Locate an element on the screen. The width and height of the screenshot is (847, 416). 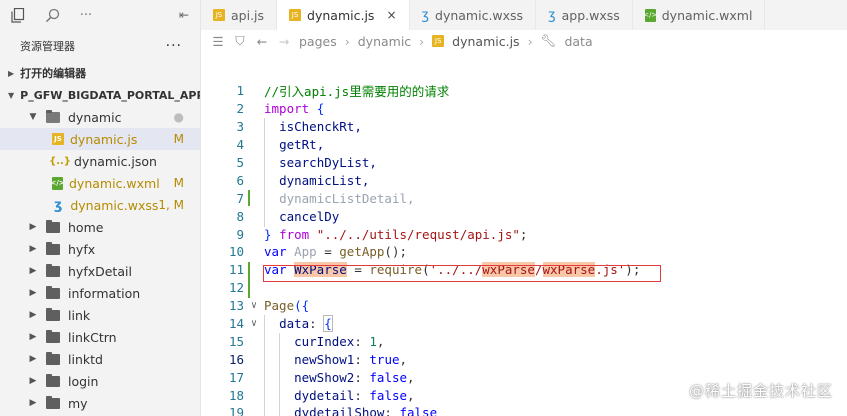
wxml-file-icon: </> is located at coordinates (650, 15).